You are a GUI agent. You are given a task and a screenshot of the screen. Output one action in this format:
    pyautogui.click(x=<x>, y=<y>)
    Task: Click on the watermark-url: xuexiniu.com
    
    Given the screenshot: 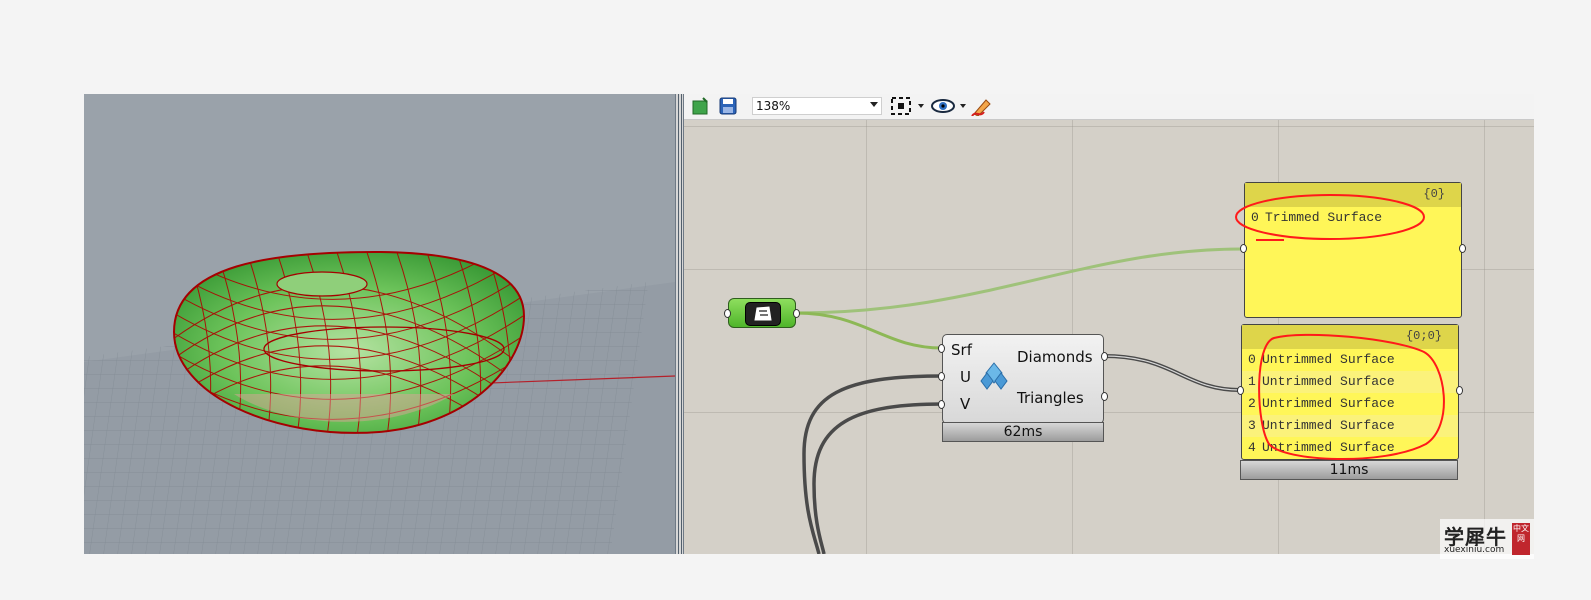 What is the action you would take?
    pyautogui.click(x=1474, y=550)
    